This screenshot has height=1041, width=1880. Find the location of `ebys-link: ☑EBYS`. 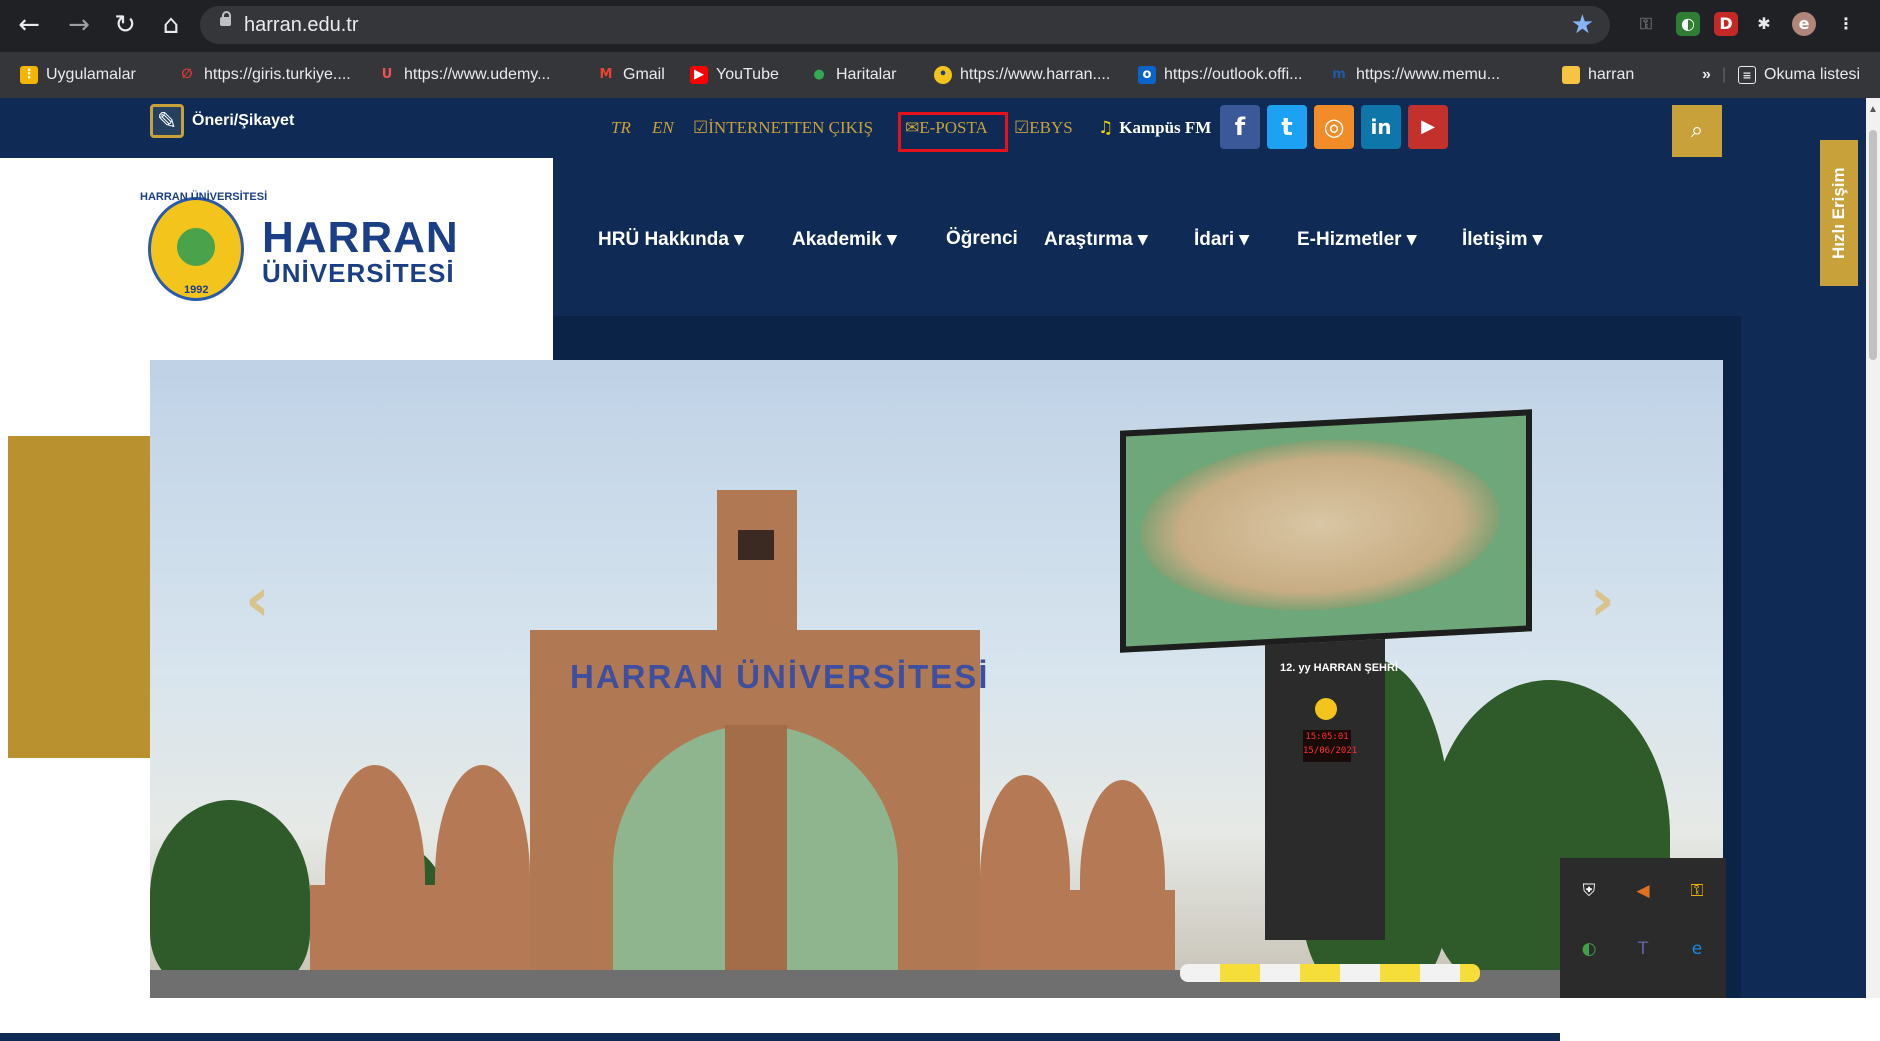

ebys-link: ☑EBYS is located at coordinates (1043, 128).